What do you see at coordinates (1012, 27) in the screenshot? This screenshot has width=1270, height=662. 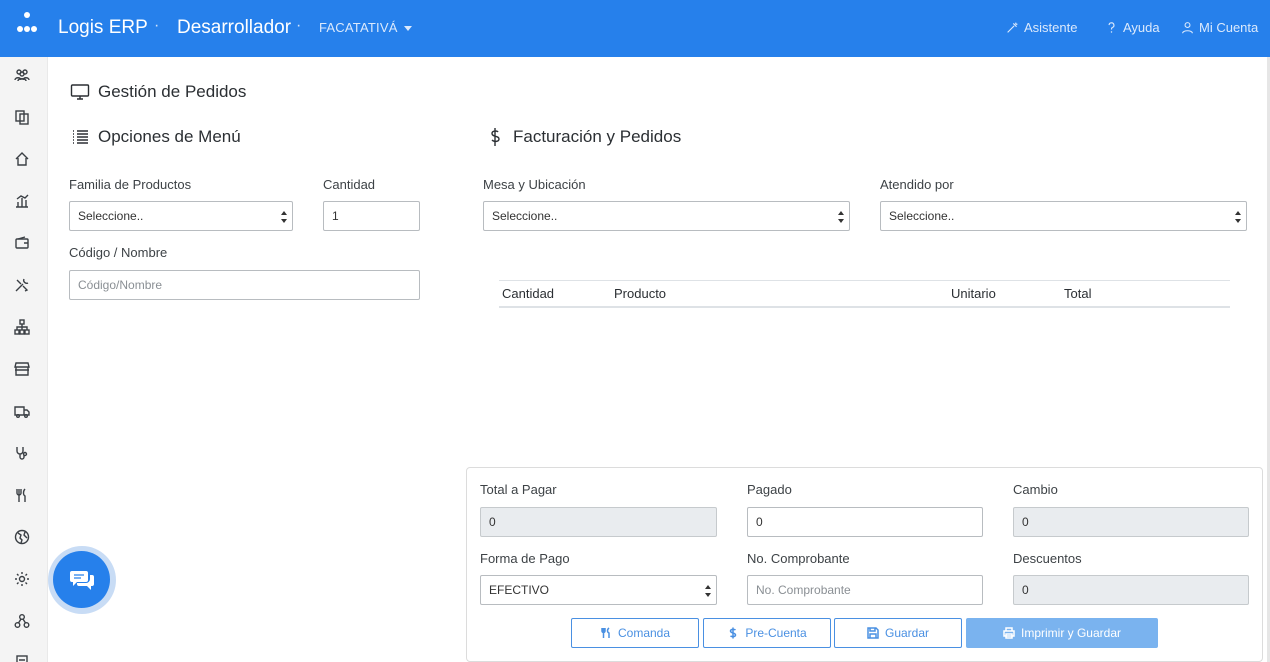 I see `magic-wand-icon` at bounding box center [1012, 27].